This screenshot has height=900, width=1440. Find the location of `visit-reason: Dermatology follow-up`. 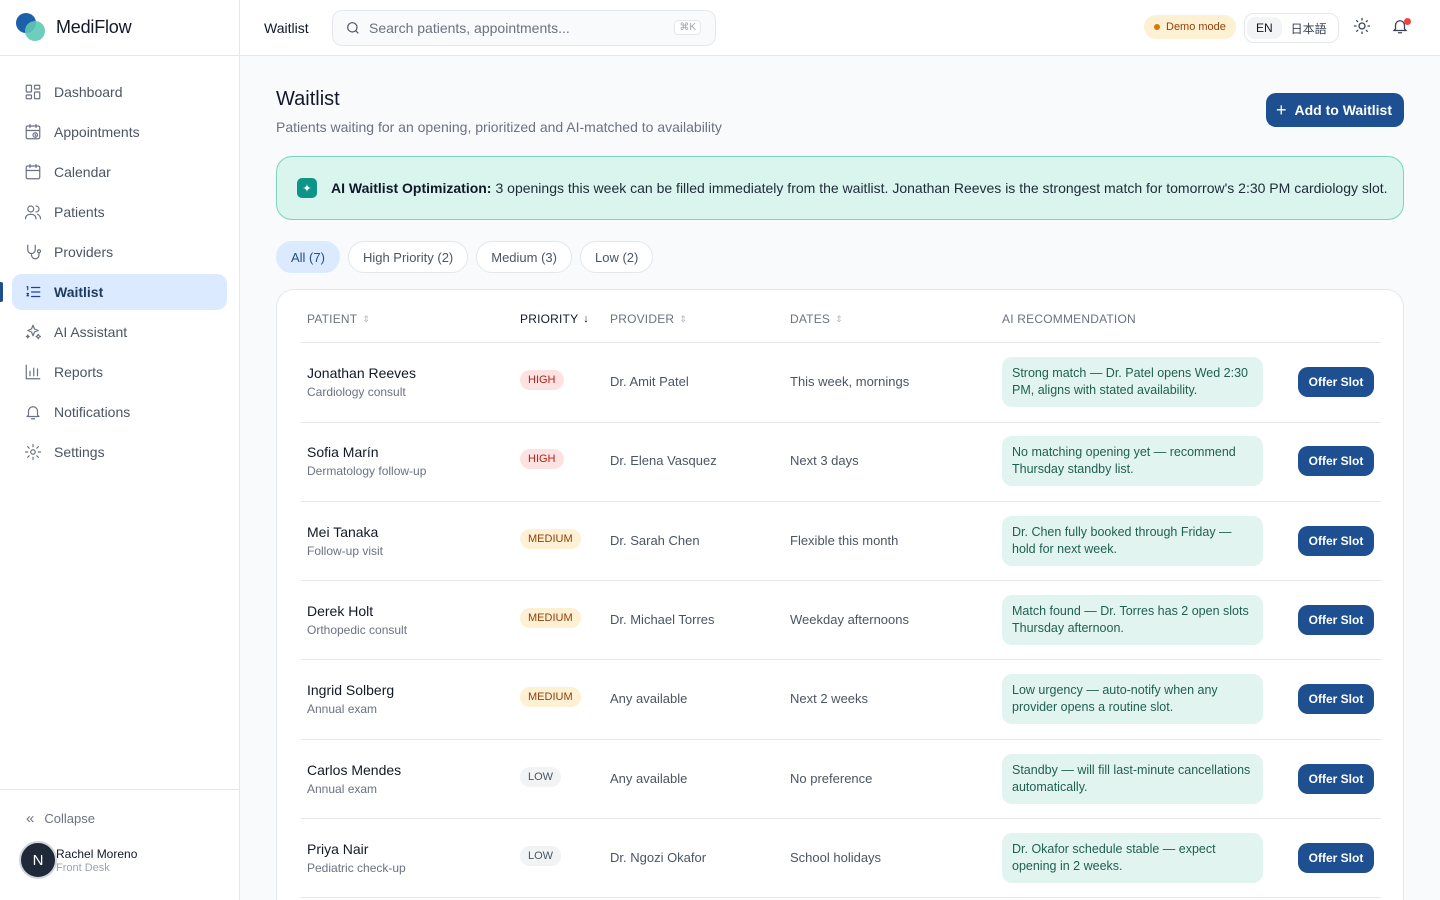

visit-reason: Dermatology follow-up is located at coordinates (367, 471).